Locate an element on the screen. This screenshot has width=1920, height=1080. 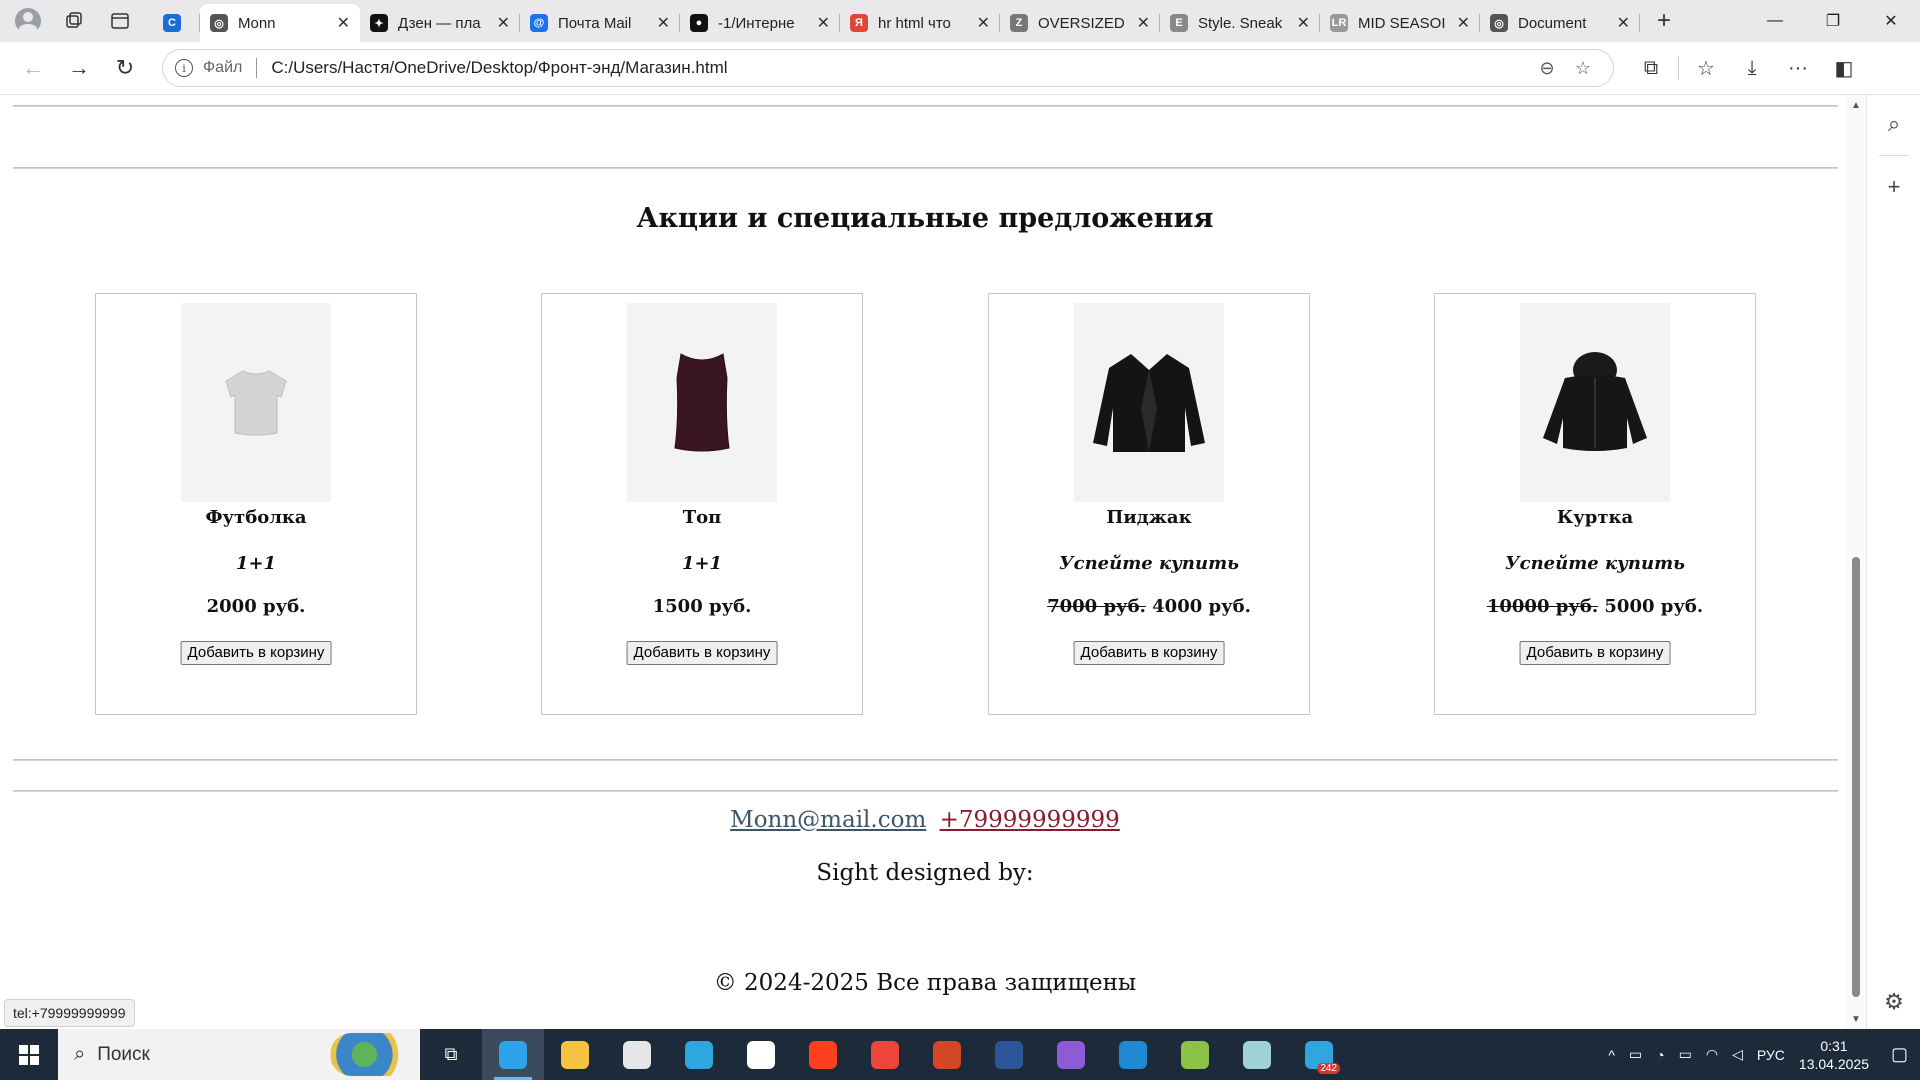
wifi-icon: ◠ is located at coordinates (1712, 1054).